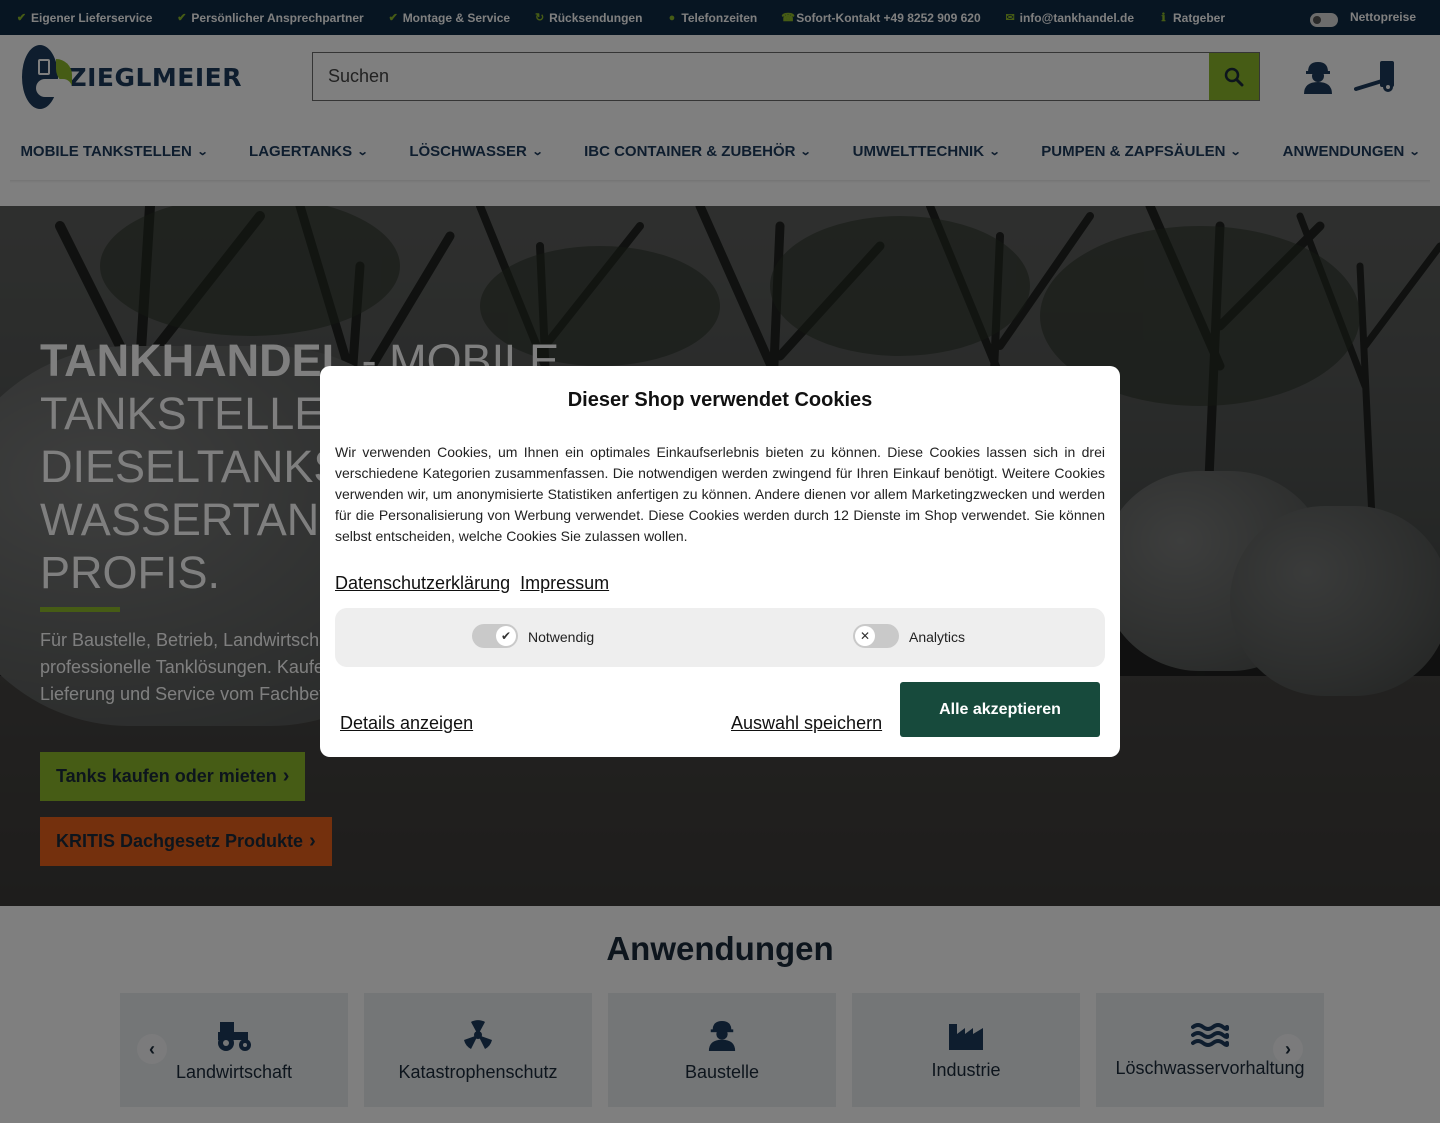  What do you see at coordinates (937, 637) in the screenshot?
I see `analytics-label: Analytics` at bounding box center [937, 637].